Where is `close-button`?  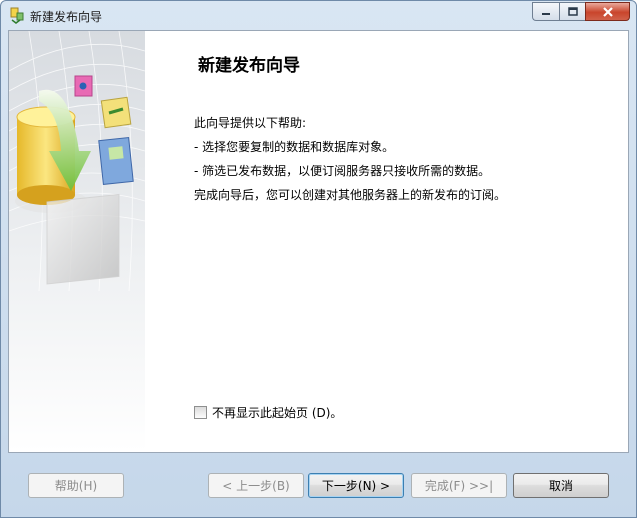 close-button is located at coordinates (607, 11).